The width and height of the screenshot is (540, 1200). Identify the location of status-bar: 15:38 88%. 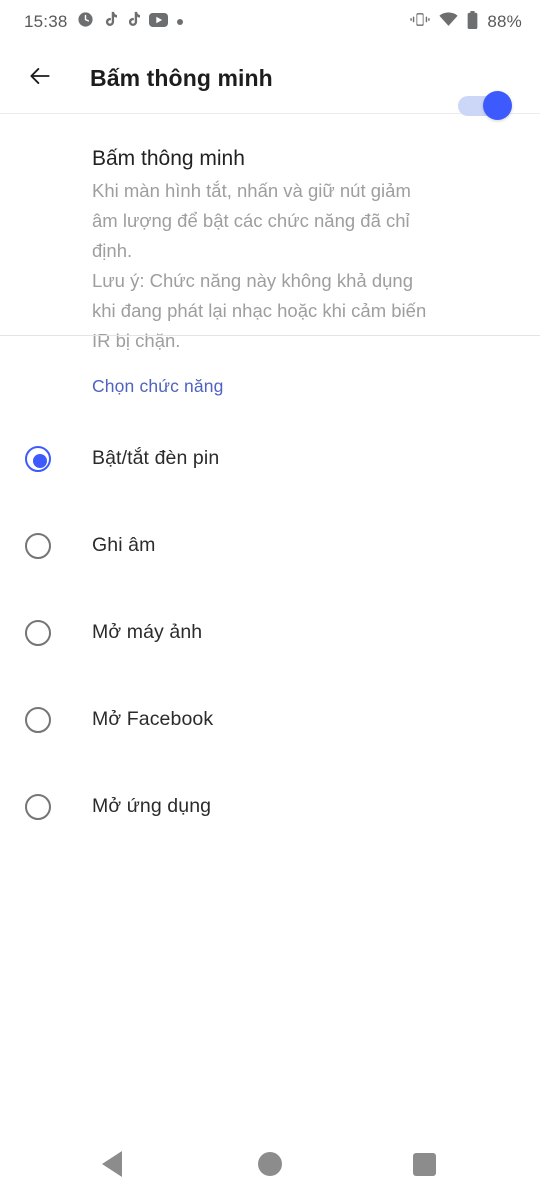
(270, 22).